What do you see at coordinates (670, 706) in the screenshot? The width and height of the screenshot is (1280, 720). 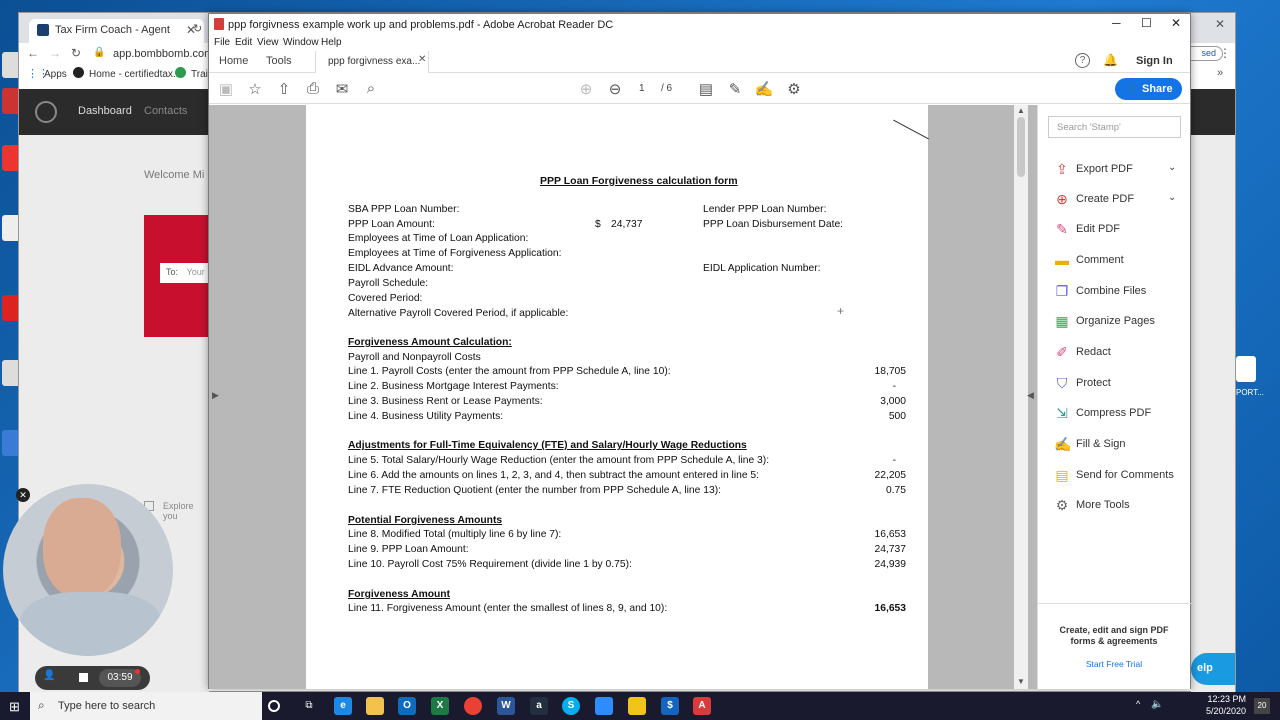 I see `quickbooks-icon: $` at bounding box center [670, 706].